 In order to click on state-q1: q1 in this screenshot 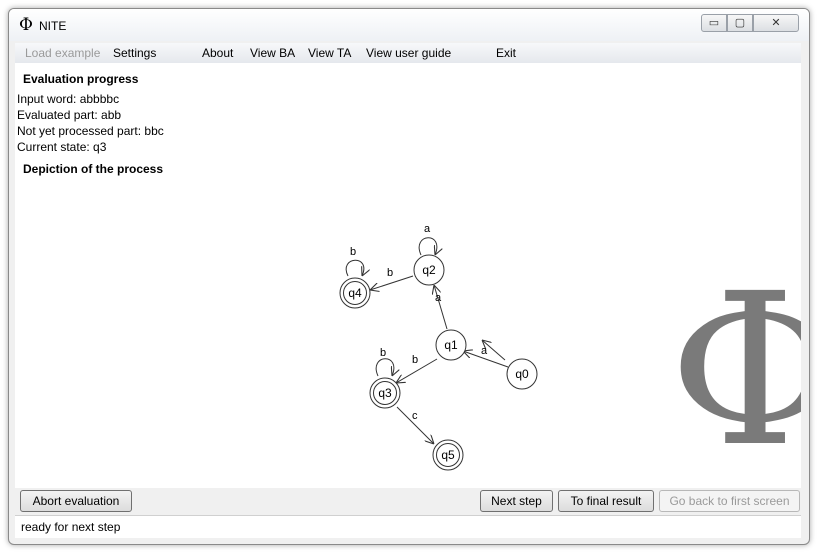, I will do `click(451, 345)`.